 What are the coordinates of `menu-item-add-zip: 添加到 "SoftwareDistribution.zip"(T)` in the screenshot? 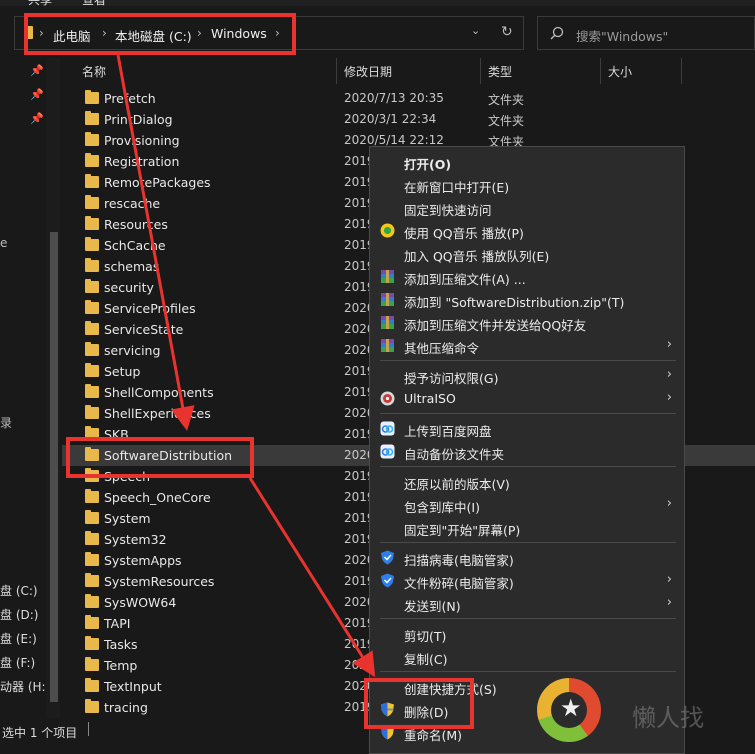 It's located at (527, 299).